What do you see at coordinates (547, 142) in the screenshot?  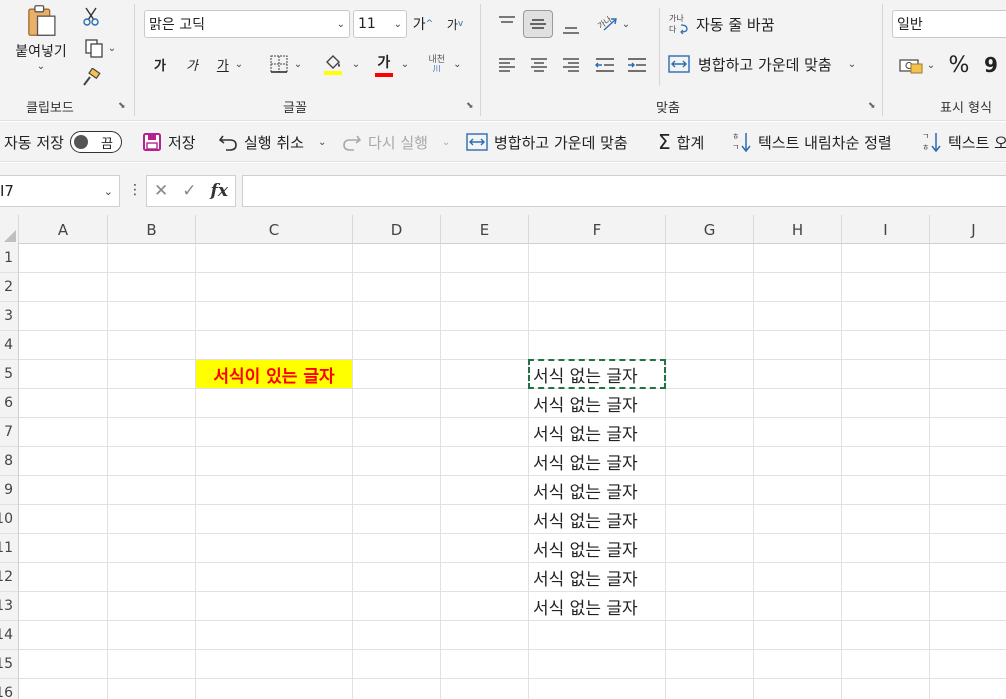 I see `merge-center-quick-button: 병합하고 가운데 맞춤` at bounding box center [547, 142].